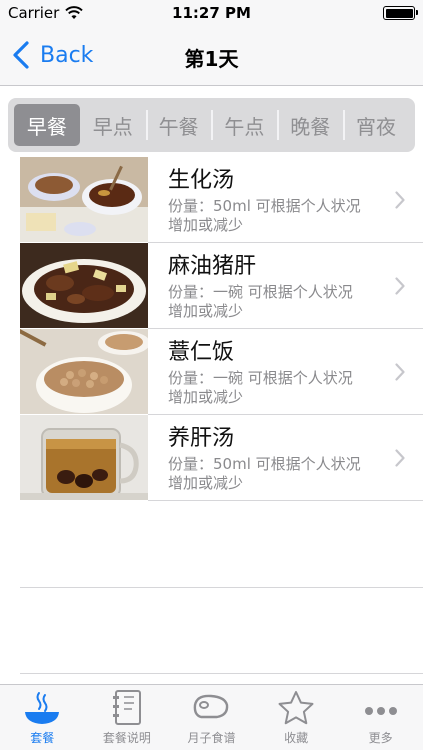 The height and width of the screenshot is (750, 423). I want to click on meal-segmented-control: 早餐 早点 午餐 午点 晚餐 宵夜, so click(211, 125).